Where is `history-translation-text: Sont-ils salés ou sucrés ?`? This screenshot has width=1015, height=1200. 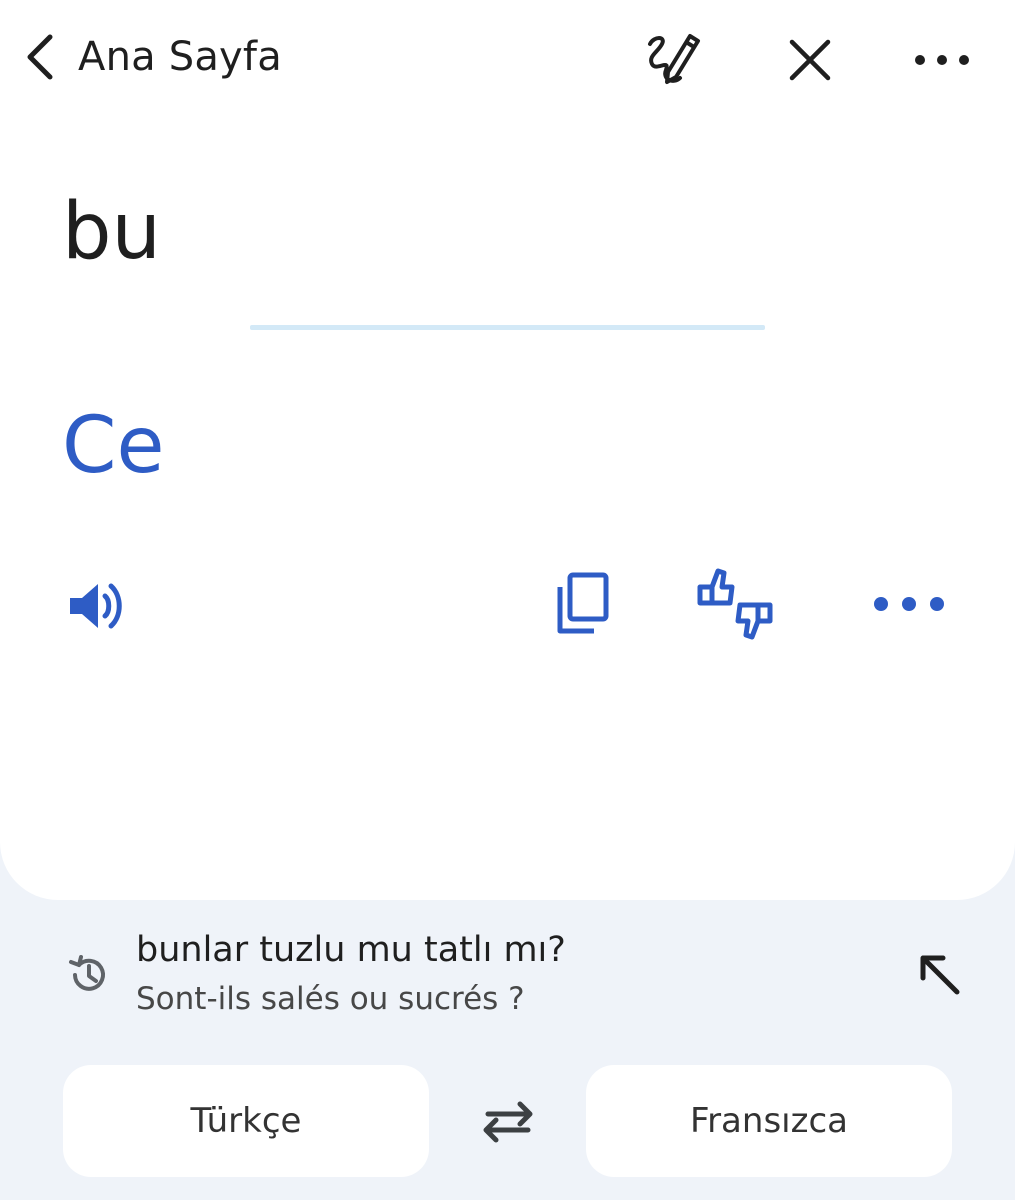 history-translation-text: Sont-ils salés ou sucrés ? is located at coordinates (330, 999).